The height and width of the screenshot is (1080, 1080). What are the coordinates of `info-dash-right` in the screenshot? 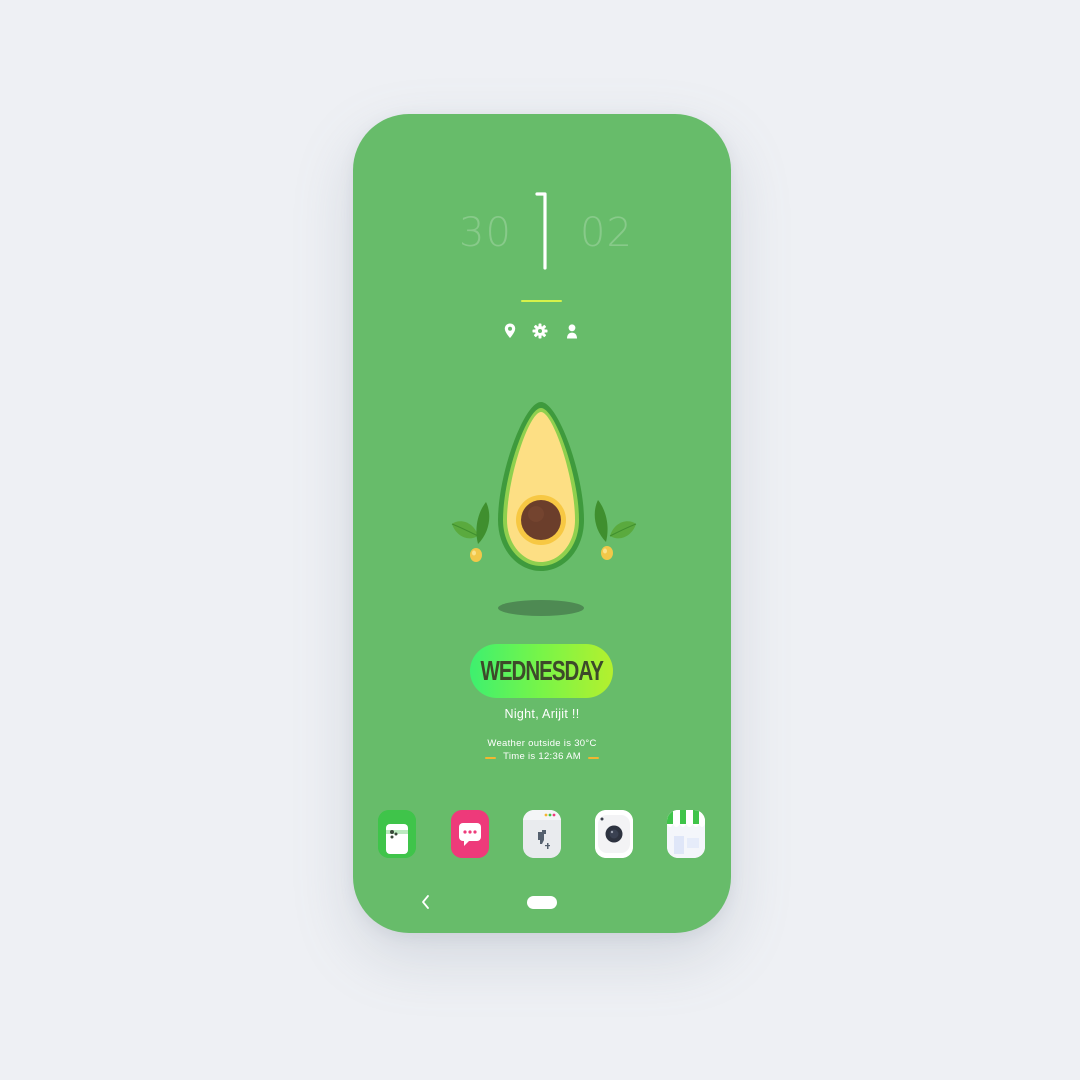 It's located at (593, 758).